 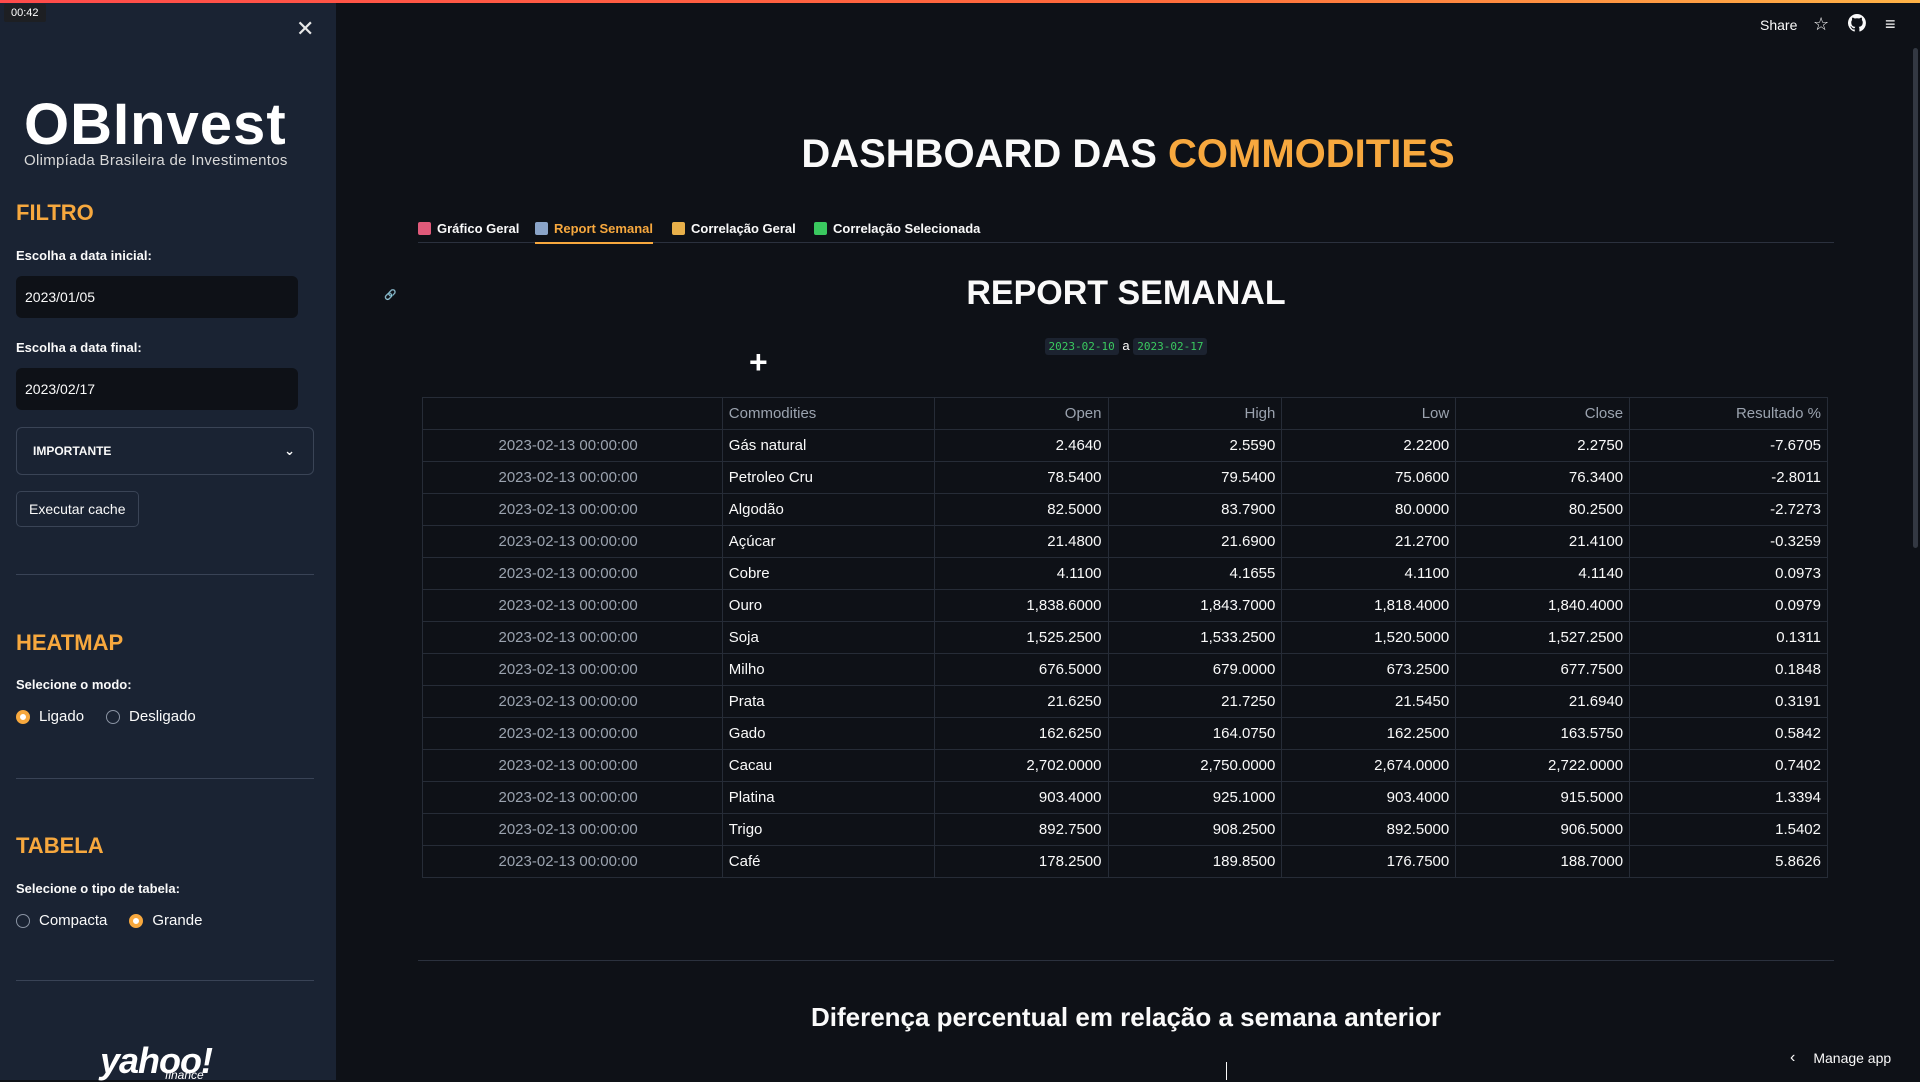 I want to click on close-value: 188.7000, so click(x=1543, y=861).